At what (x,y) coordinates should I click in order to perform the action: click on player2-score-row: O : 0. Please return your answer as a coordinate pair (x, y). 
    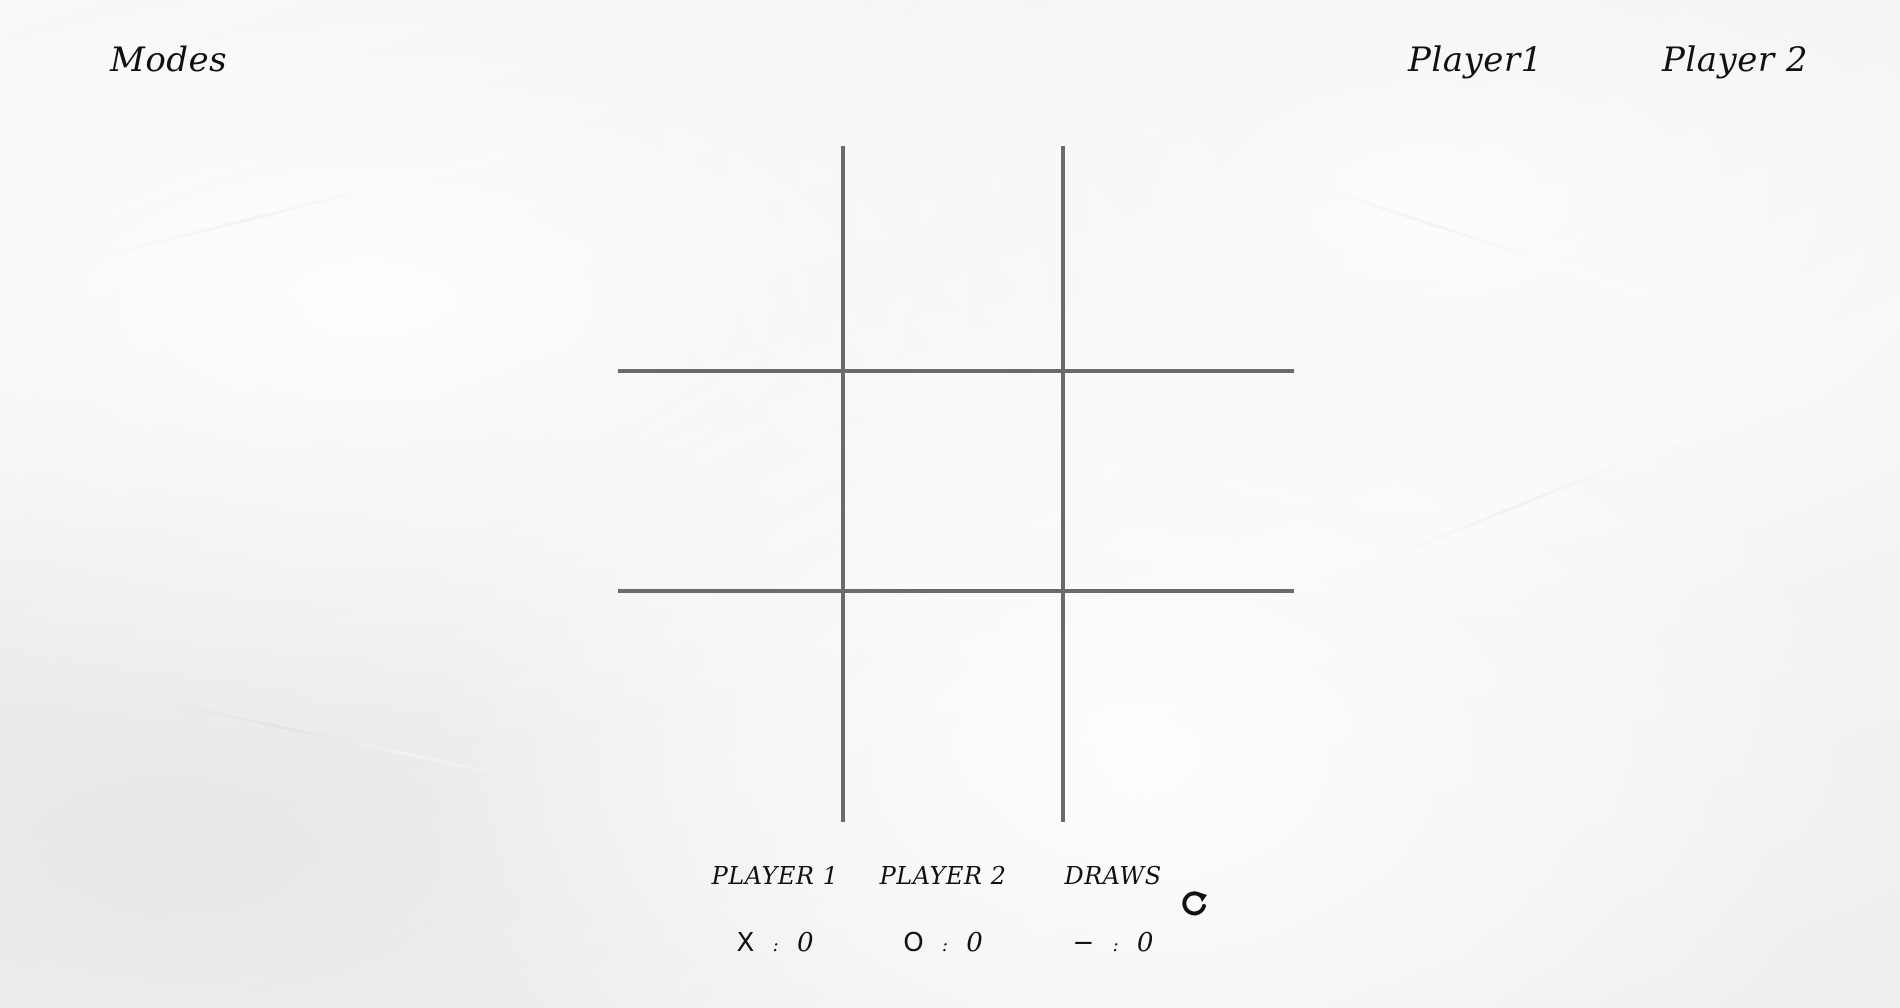
    Looking at the image, I should click on (943, 943).